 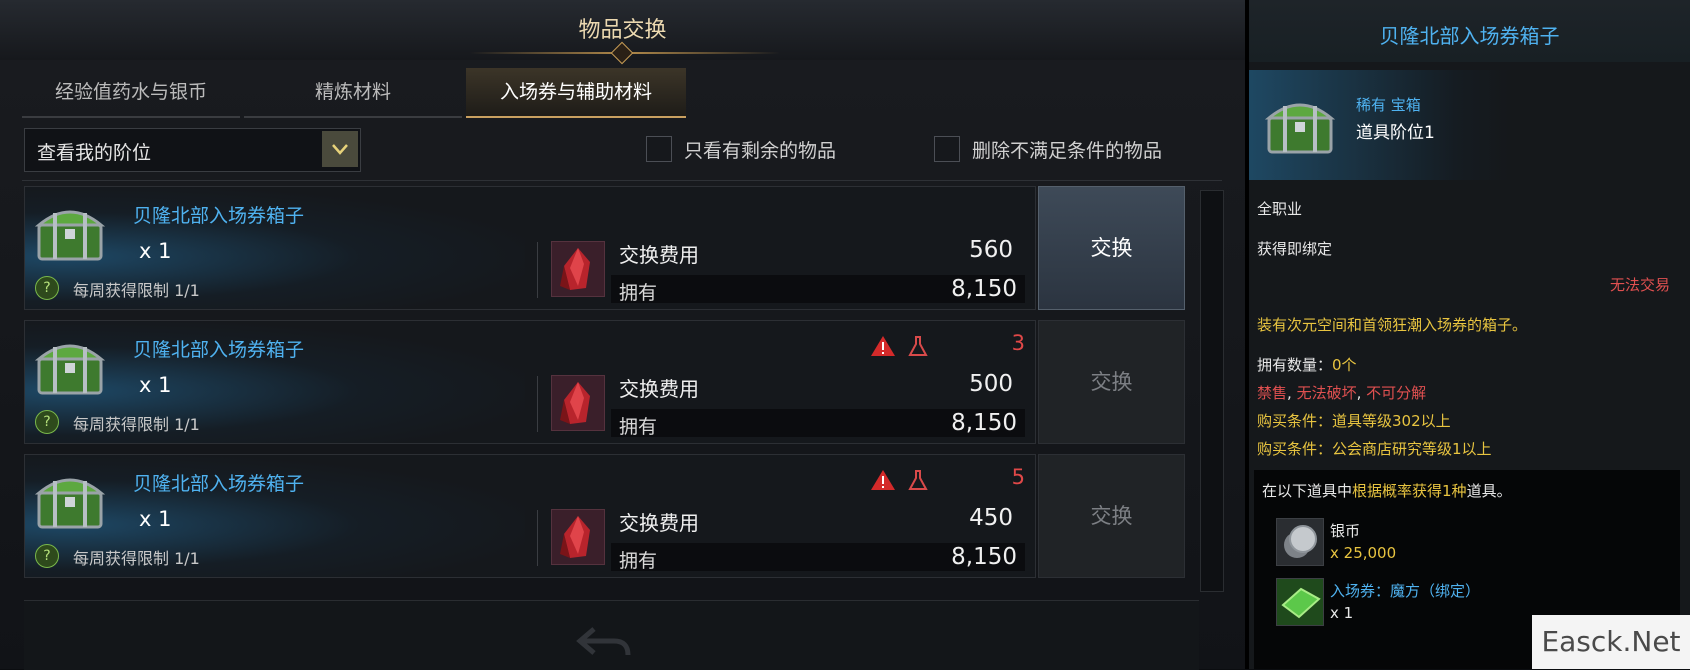 I want to click on purchase-condition-1: 购买条件：道具等级302以上, so click(x=1354, y=421).